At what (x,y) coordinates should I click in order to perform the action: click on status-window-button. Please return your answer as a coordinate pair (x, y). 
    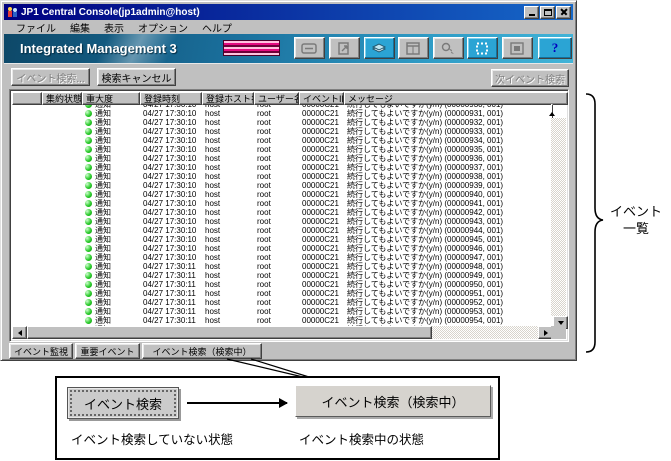
    Looking at the image, I should click on (517, 48).